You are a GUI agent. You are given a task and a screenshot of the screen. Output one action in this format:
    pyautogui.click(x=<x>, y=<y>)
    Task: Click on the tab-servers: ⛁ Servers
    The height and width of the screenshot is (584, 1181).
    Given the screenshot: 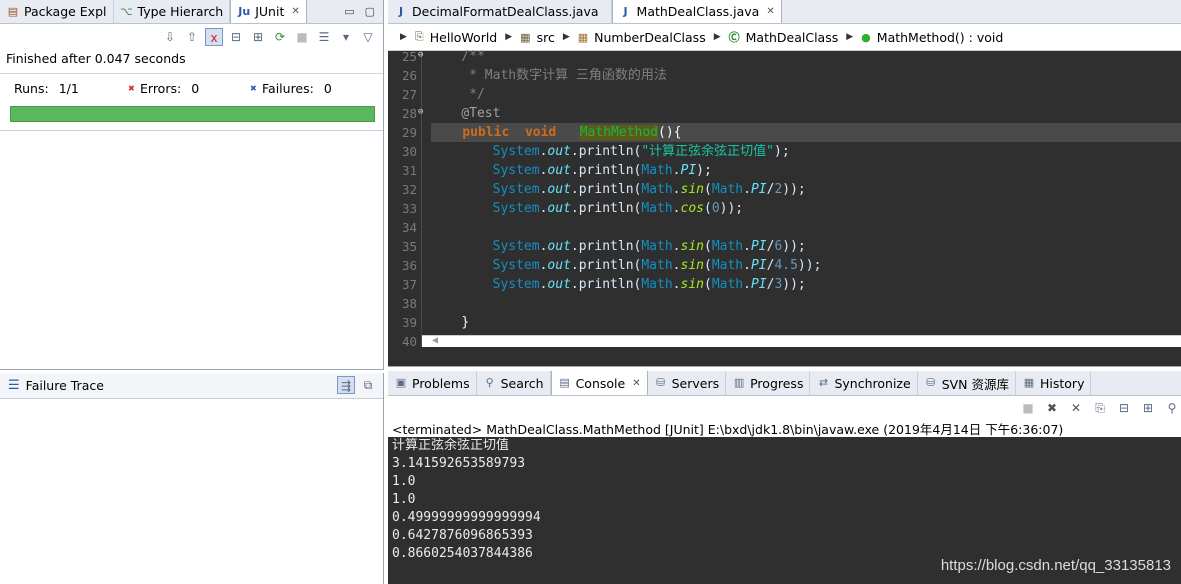 What is the action you would take?
    pyautogui.click(x=687, y=383)
    